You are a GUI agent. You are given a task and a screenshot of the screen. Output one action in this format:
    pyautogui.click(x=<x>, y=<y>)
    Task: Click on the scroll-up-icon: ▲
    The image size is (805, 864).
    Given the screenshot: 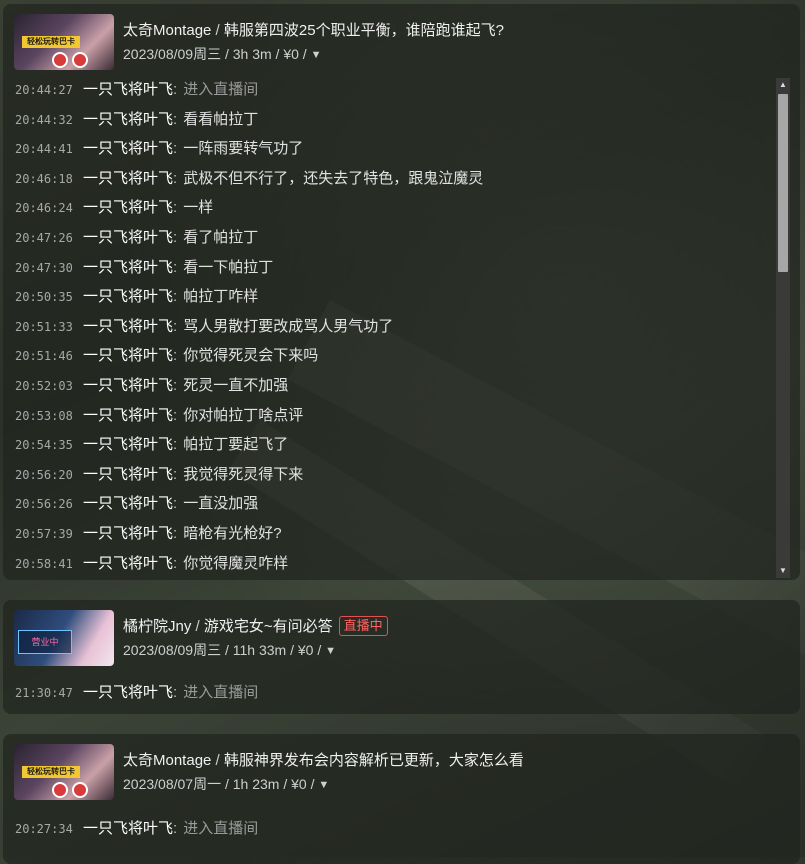 What is the action you would take?
    pyautogui.click(x=783, y=85)
    